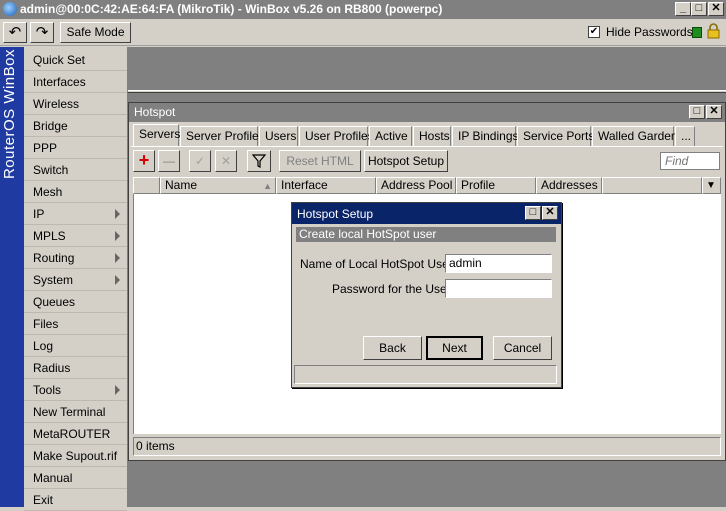 Image resolution: width=726 pixels, height=511 pixels. I want to click on winbox-app-icon, so click(10, 9).